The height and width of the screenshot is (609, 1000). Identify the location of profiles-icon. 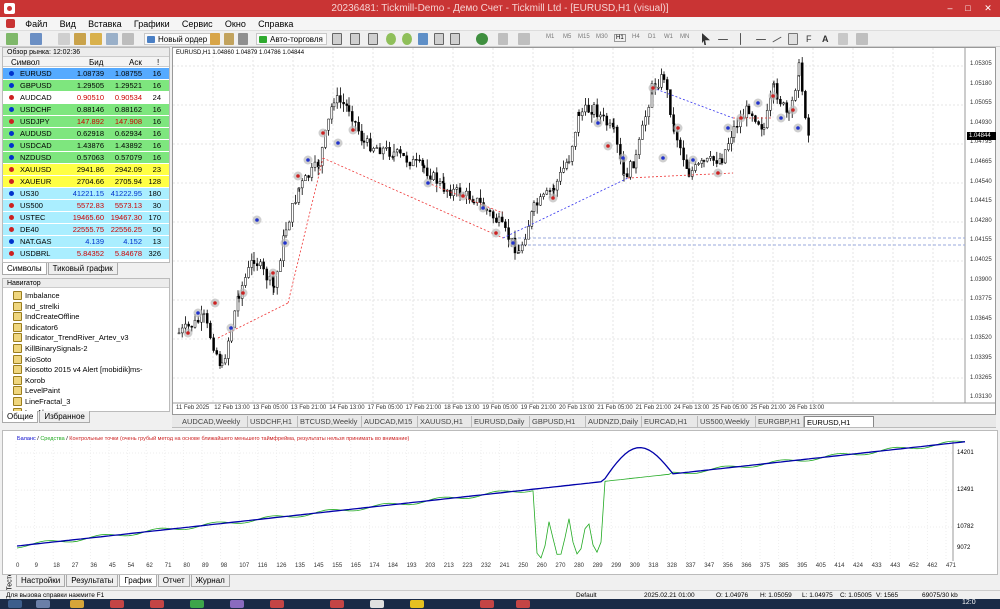
(36, 39).